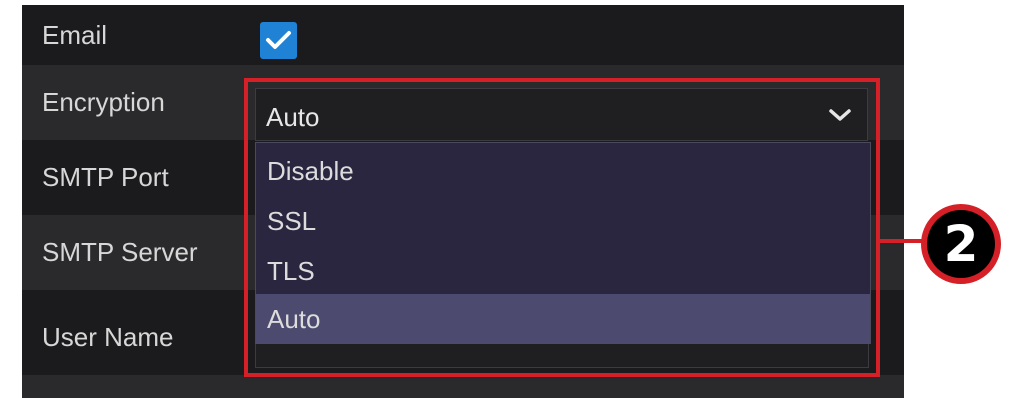 Image resolution: width=1018 pixels, height=398 pixels. I want to click on callout-badge: 2, so click(961, 244).